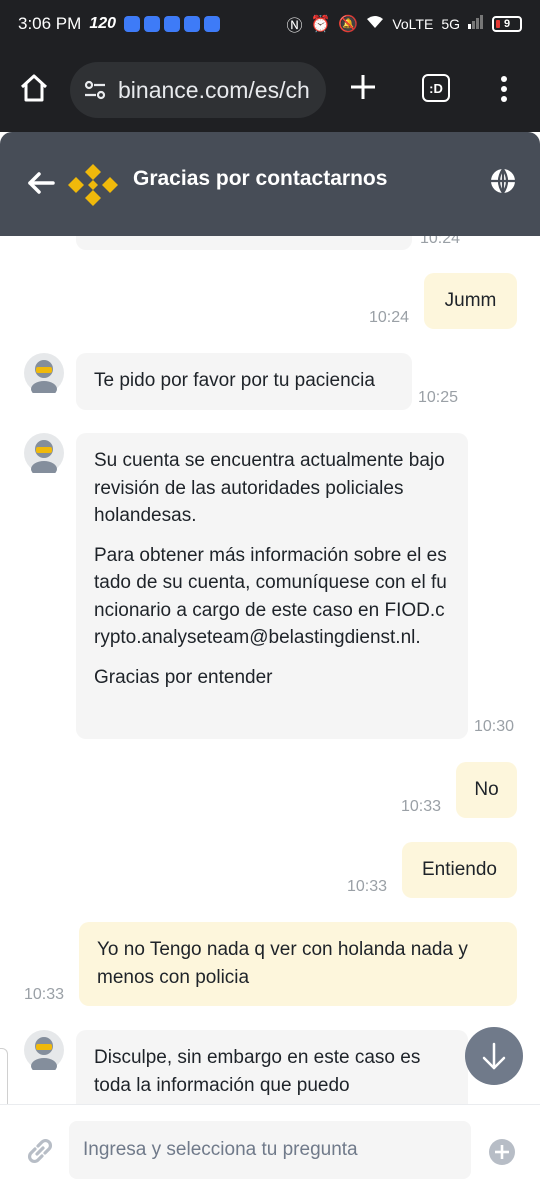  Describe the element at coordinates (95, 90) in the screenshot. I see `site-settings-icon` at that location.